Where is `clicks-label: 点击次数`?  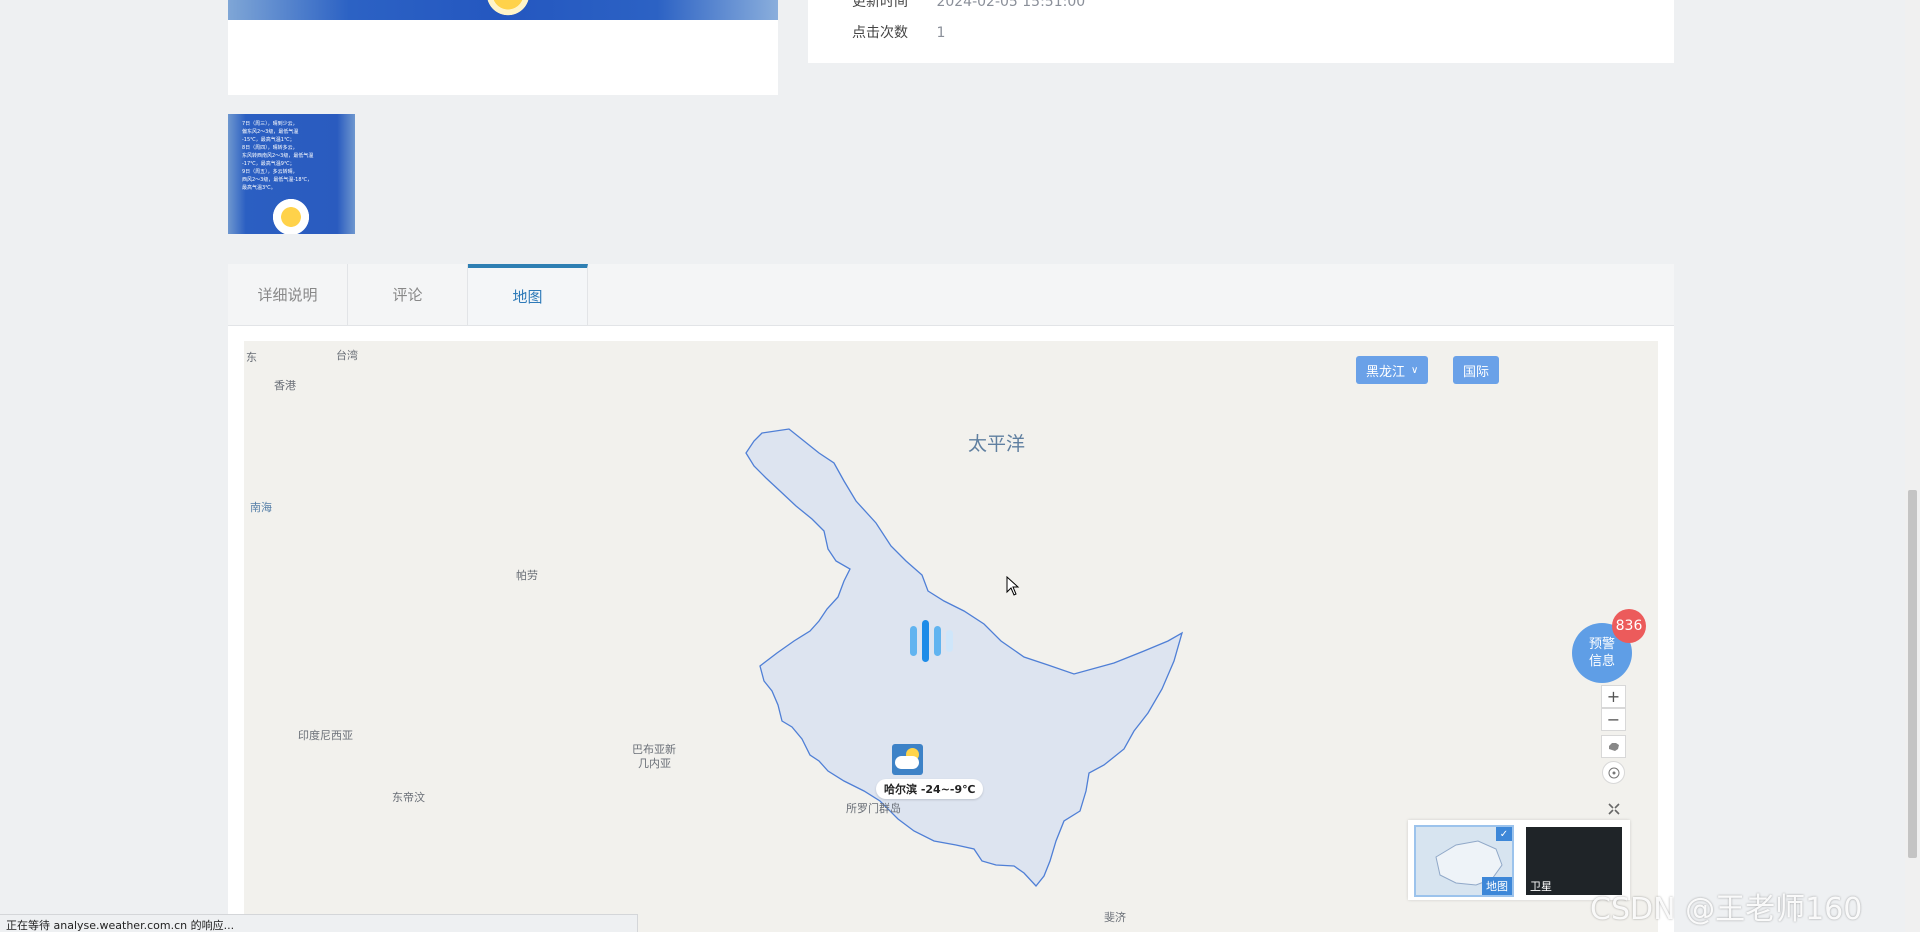
clicks-label: 点击次数 is located at coordinates (880, 33).